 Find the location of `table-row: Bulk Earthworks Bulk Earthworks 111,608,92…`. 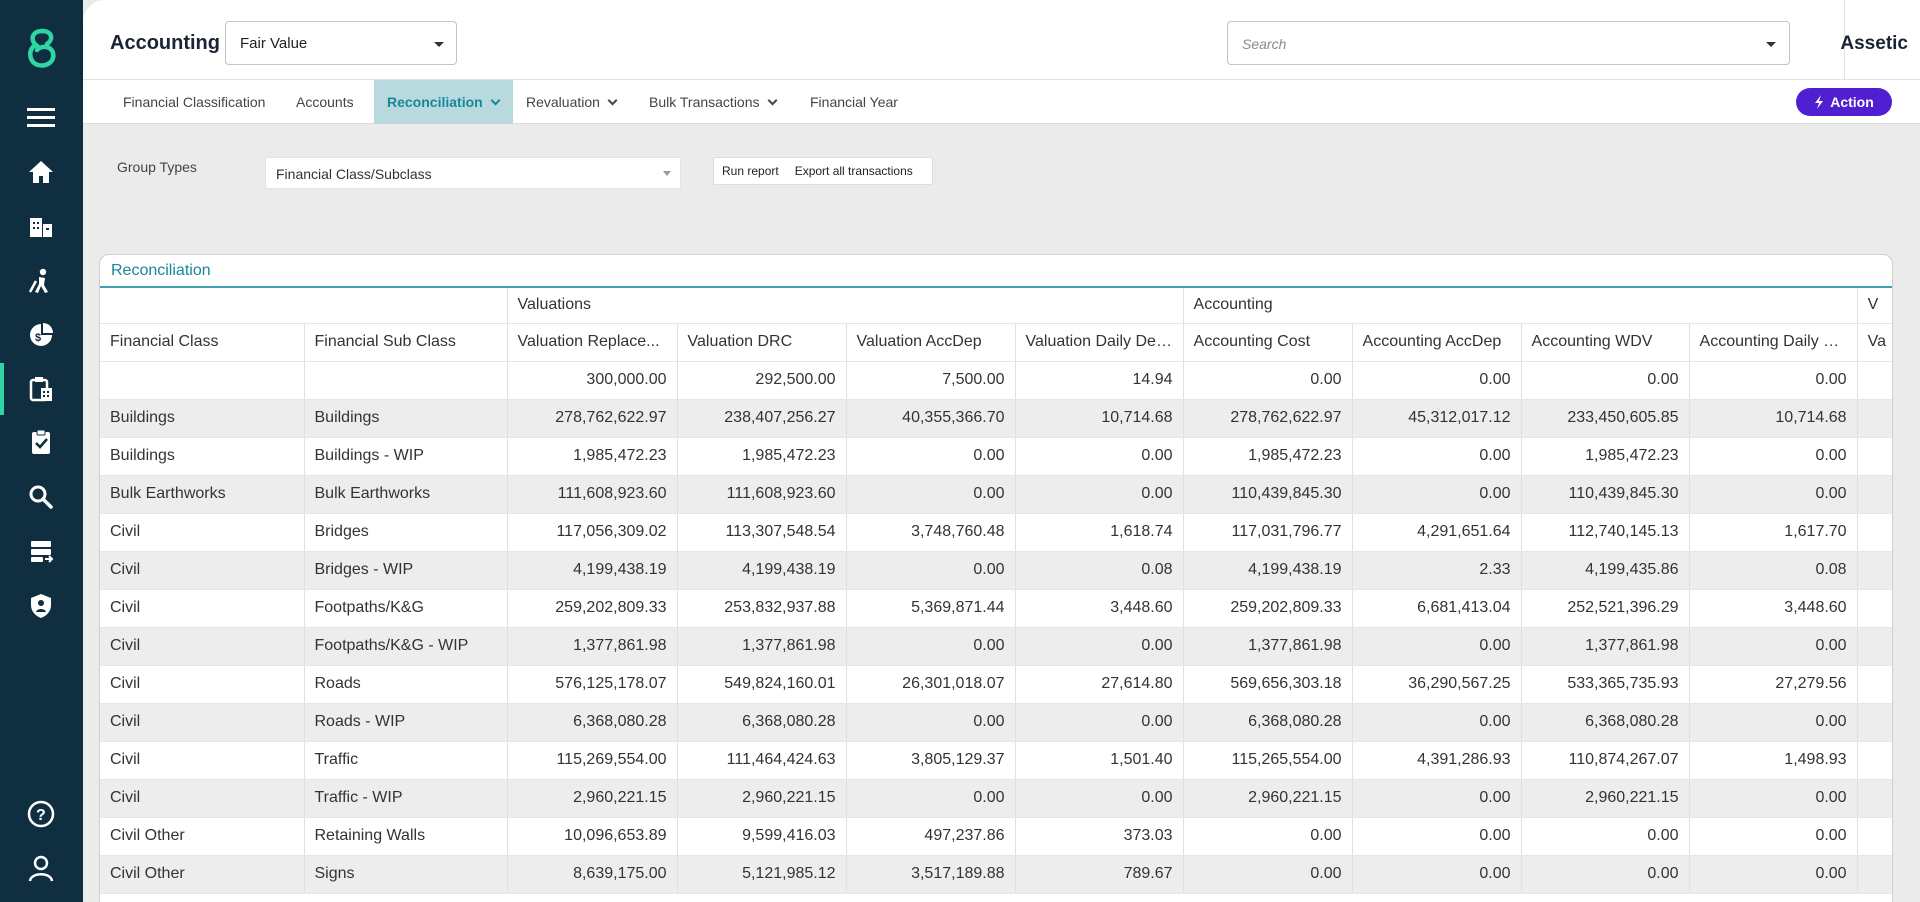

table-row: Bulk Earthworks Bulk Earthworks 111,608,92… is located at coordinates (996, 494).